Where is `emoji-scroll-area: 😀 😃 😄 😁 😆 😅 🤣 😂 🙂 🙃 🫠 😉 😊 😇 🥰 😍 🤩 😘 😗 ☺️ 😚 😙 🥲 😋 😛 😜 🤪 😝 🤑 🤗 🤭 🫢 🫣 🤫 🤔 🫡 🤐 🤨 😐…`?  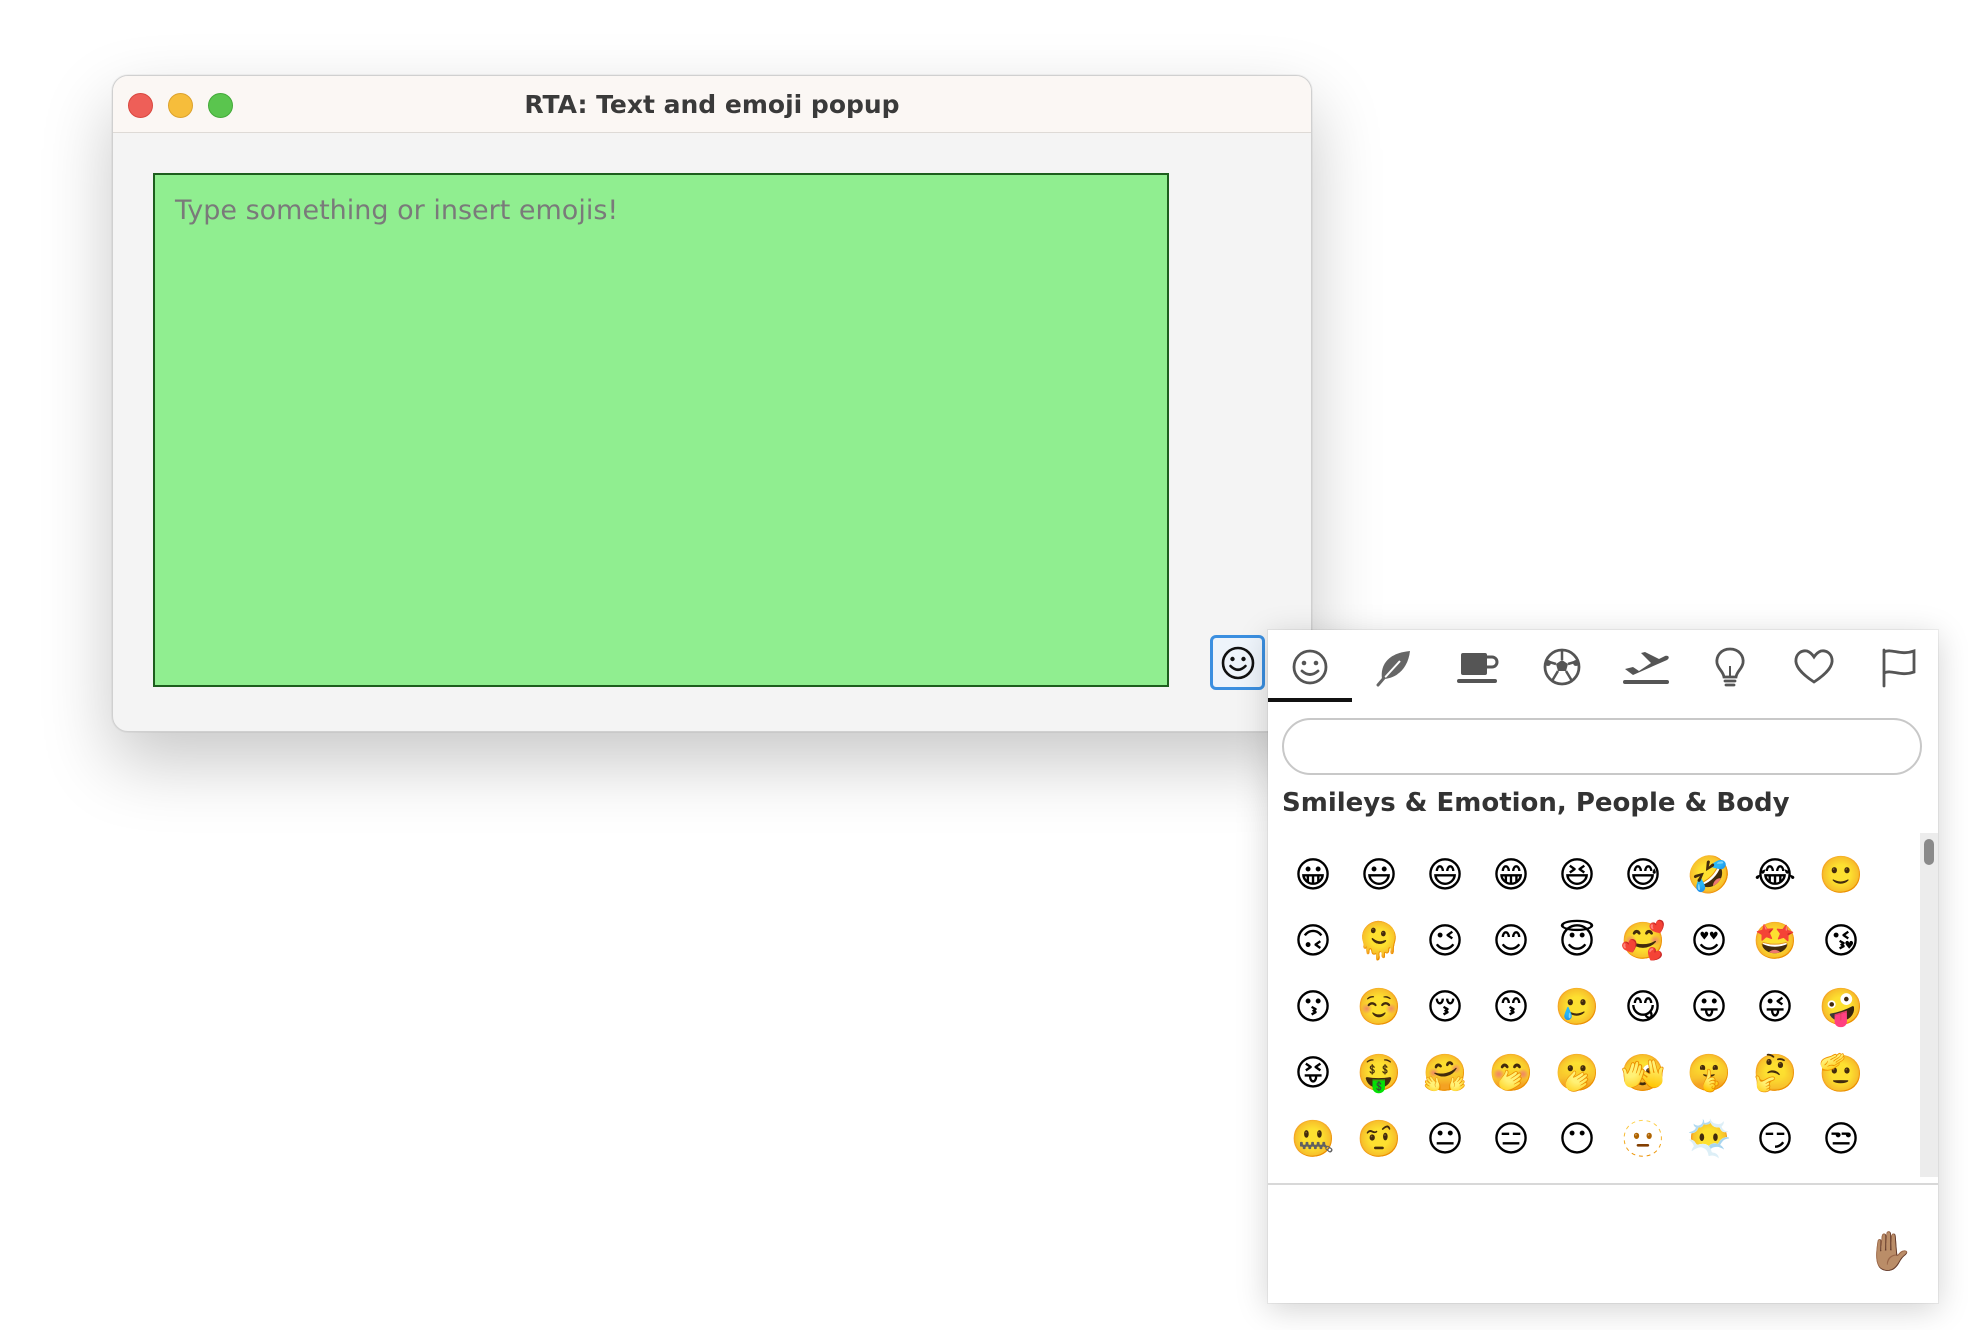 emoji-scroll-area: 😀 😃 😄 😁 😆 😅 🤣 😂 🙂 🙃 🫠 😉 😊 😇 🥰 😍 🤩 😘 😗 ☺️ 😚 😙 🥲 😋 😛 😜 🤪 😝 🤑 🤗 🤭 🫢 🫣 🤫 🤔 🫡 🤐 🤨 😐… is located at coordinates (1593, 1005).